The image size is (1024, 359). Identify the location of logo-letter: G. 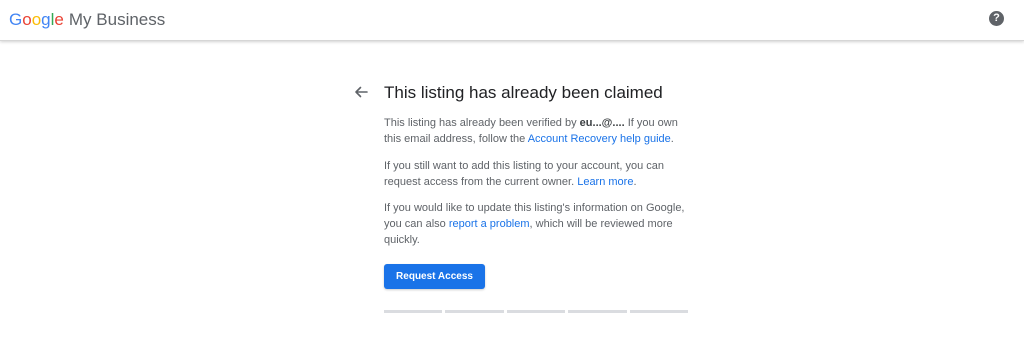
(16, 19).